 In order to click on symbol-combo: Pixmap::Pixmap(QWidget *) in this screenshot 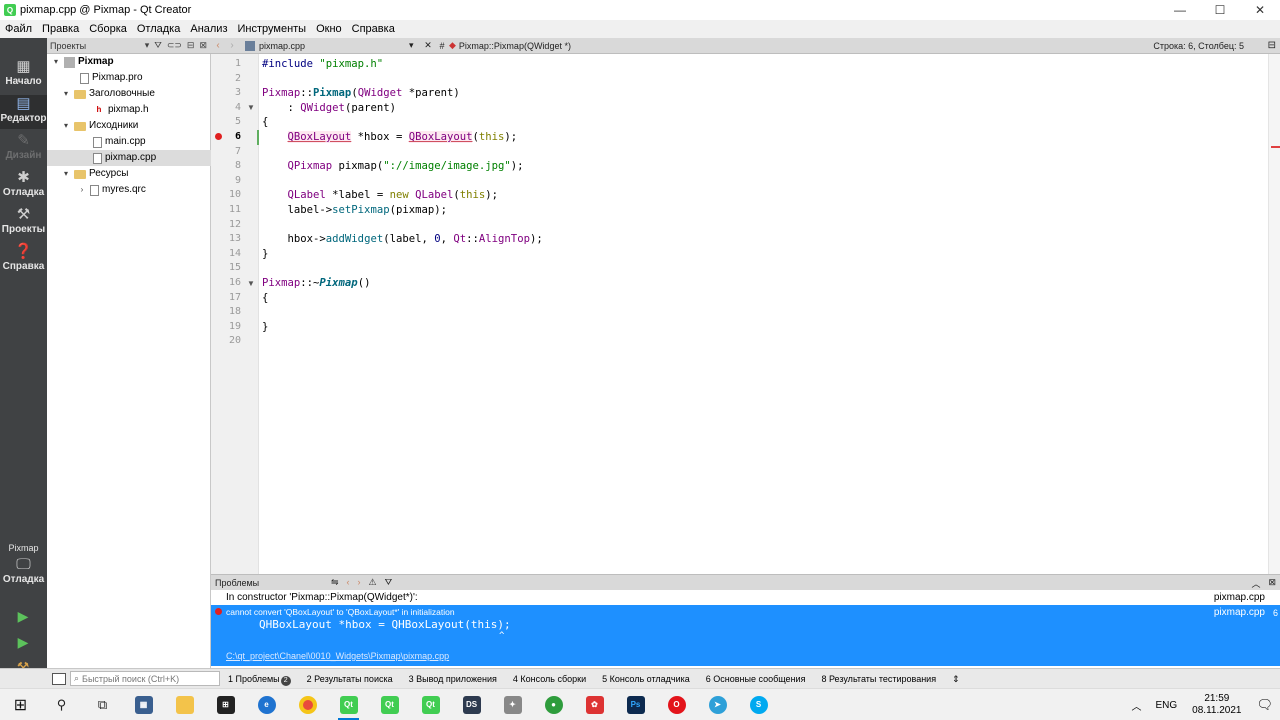, I will do `click(739, 46)`.